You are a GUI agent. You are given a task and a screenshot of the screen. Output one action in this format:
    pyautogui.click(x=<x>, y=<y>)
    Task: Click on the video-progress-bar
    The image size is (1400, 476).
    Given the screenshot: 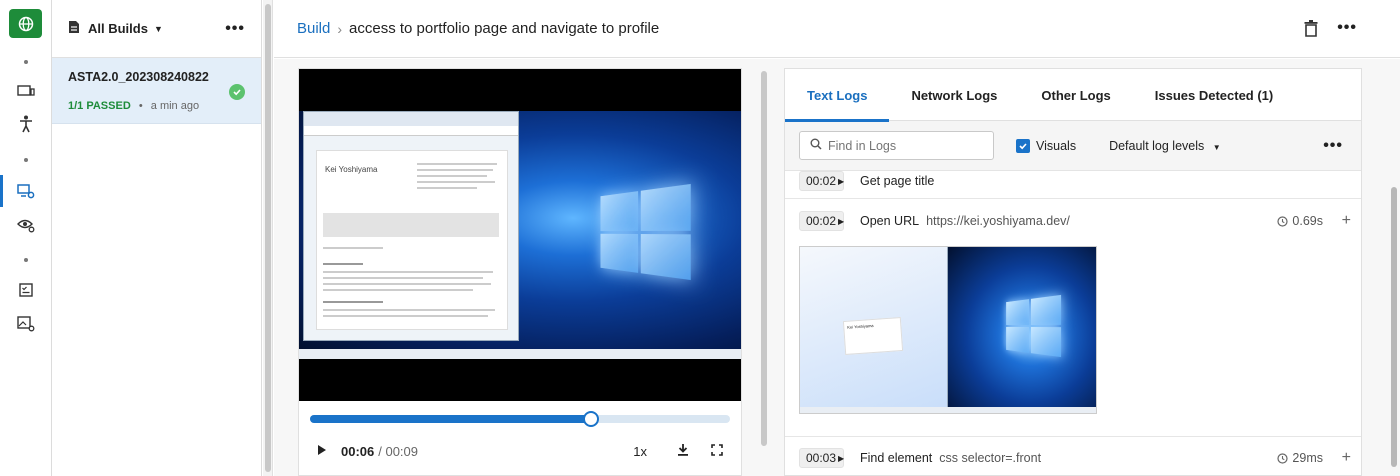 What is the action you would take?
    pyautogui.click(x=520, y=419)
    